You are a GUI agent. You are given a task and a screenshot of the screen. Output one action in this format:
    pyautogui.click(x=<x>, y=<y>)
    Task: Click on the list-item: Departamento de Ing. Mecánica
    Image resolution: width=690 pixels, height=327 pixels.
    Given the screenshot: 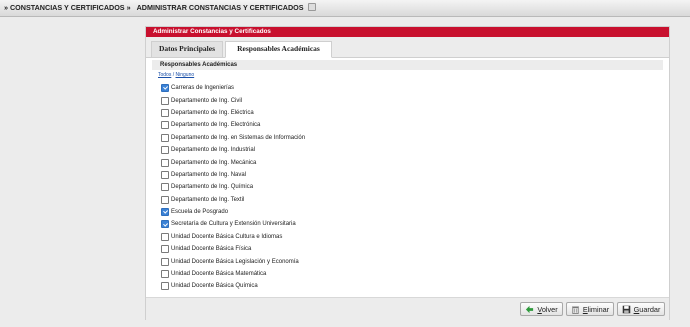 What is the action you would take?
    pyautogui.click(x=233, y=162)
    